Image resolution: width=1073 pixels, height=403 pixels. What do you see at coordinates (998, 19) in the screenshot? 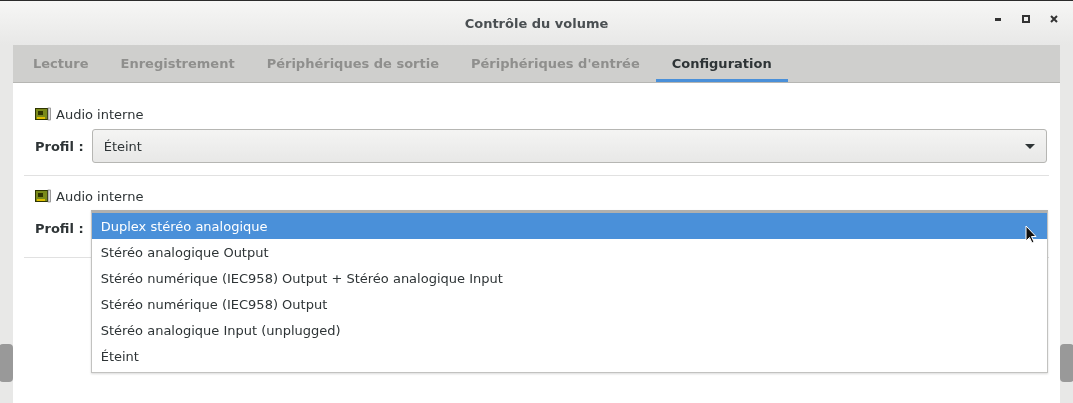
I see `minimize-icon` at bounding box center [998, 19].